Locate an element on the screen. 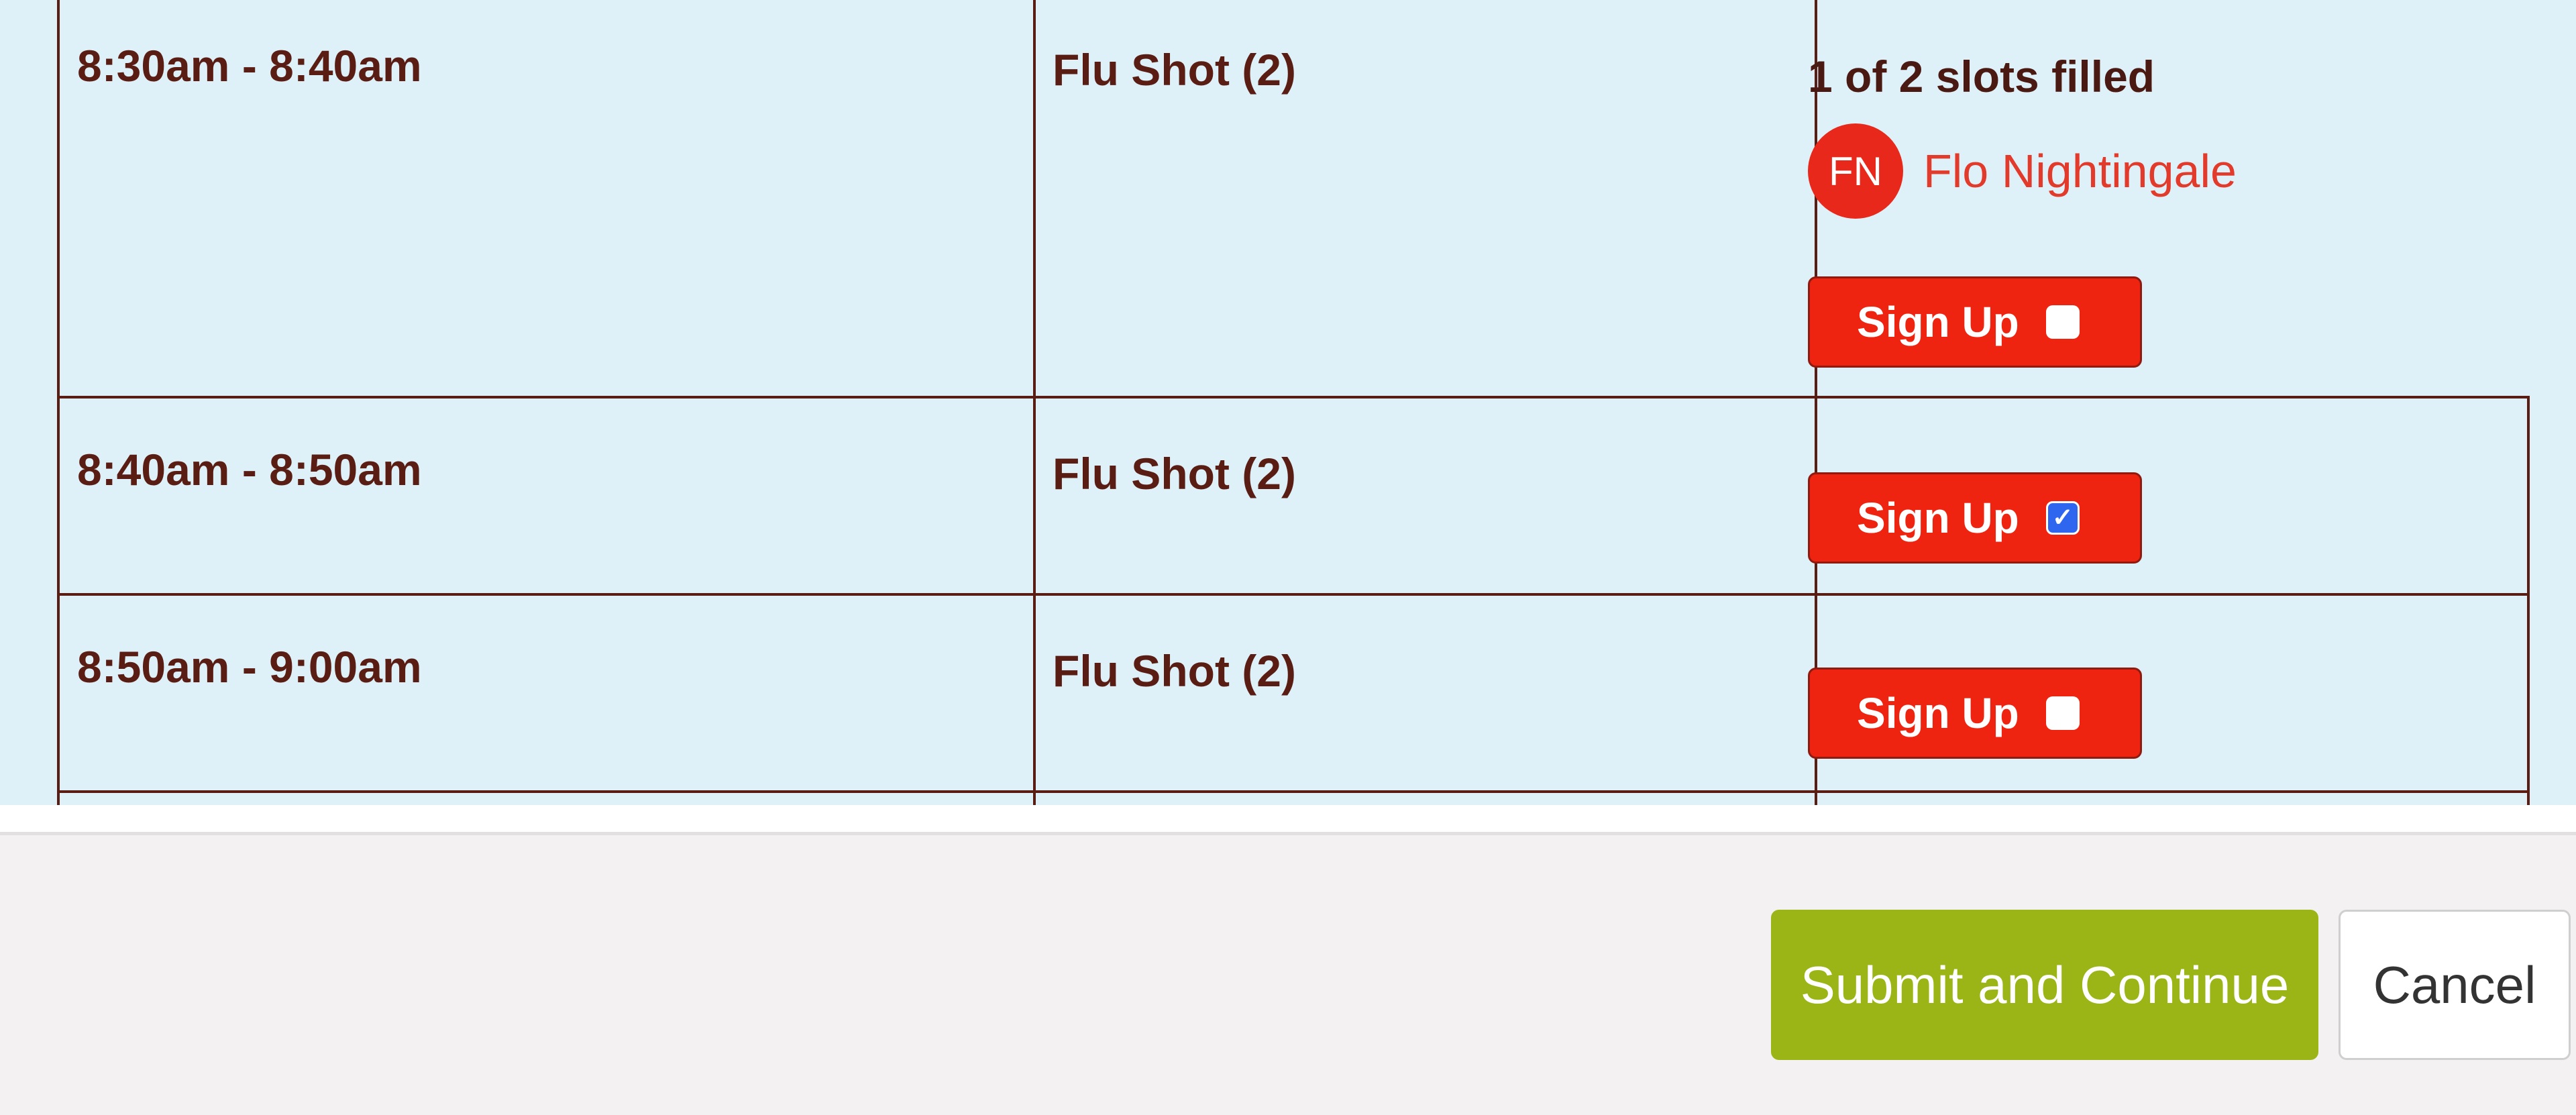 Image resolution: width=2576 pixels, height=1115 pixels. slot-time: 8:50am - 9:00am is located at coordinates (249, 667).